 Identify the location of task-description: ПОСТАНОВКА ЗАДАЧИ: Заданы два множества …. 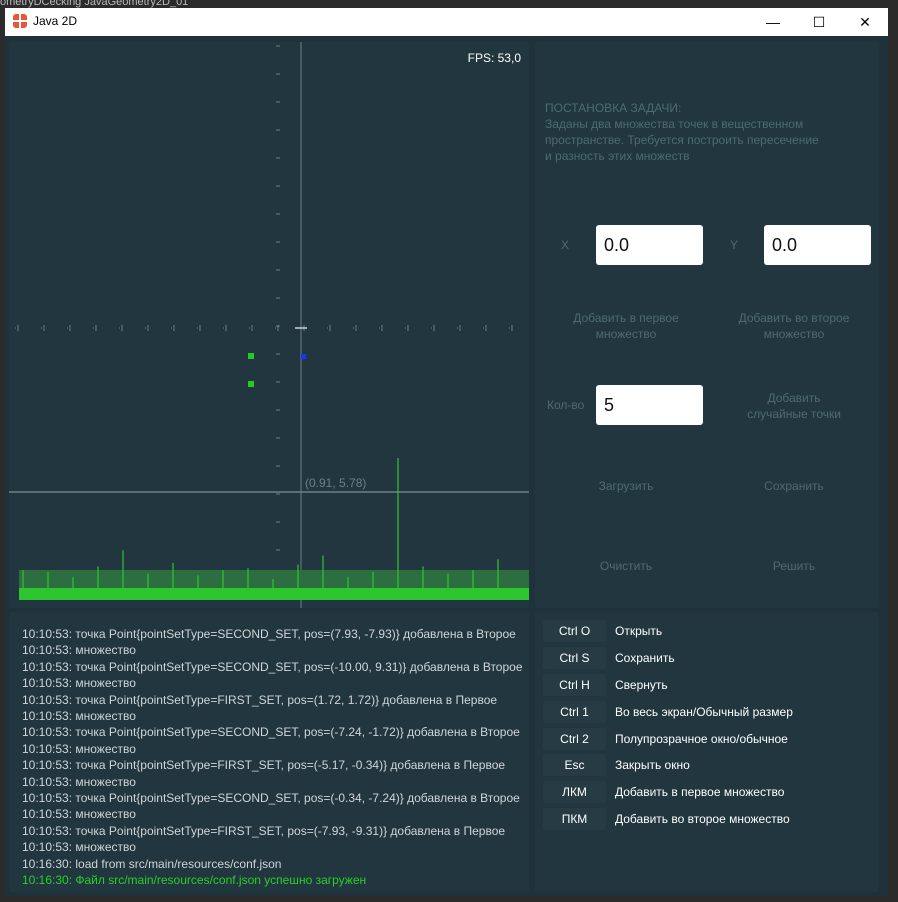
(682, 132).